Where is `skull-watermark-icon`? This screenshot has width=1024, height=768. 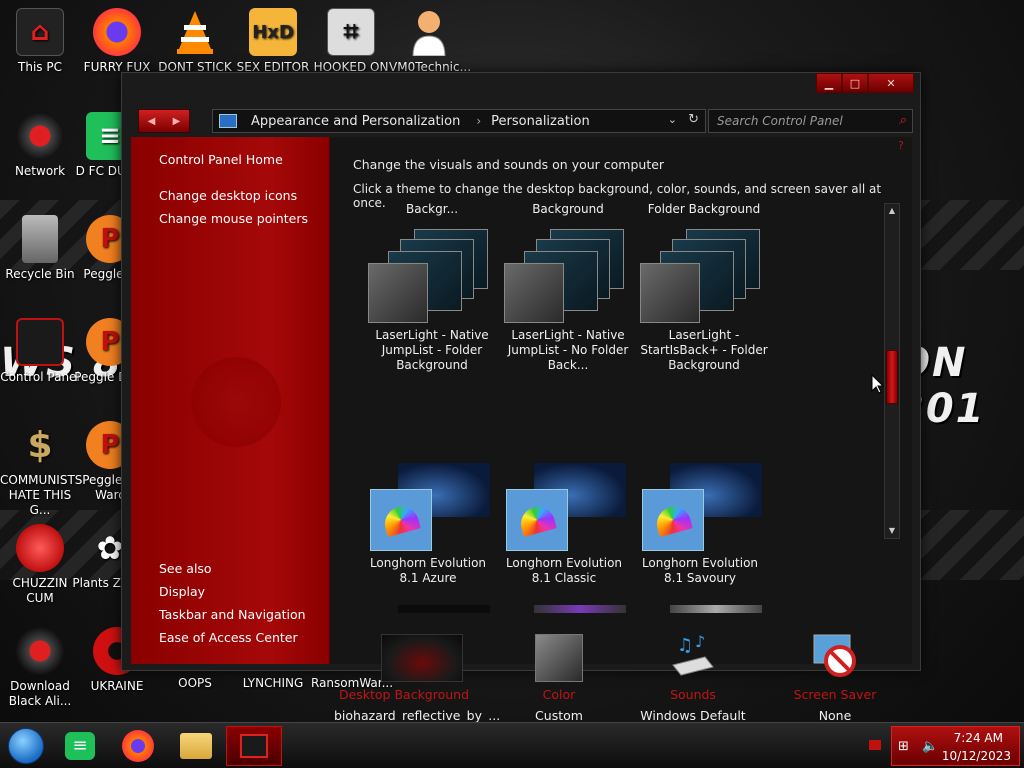
skull-watermark-icon is located at coordinates (236, 402).